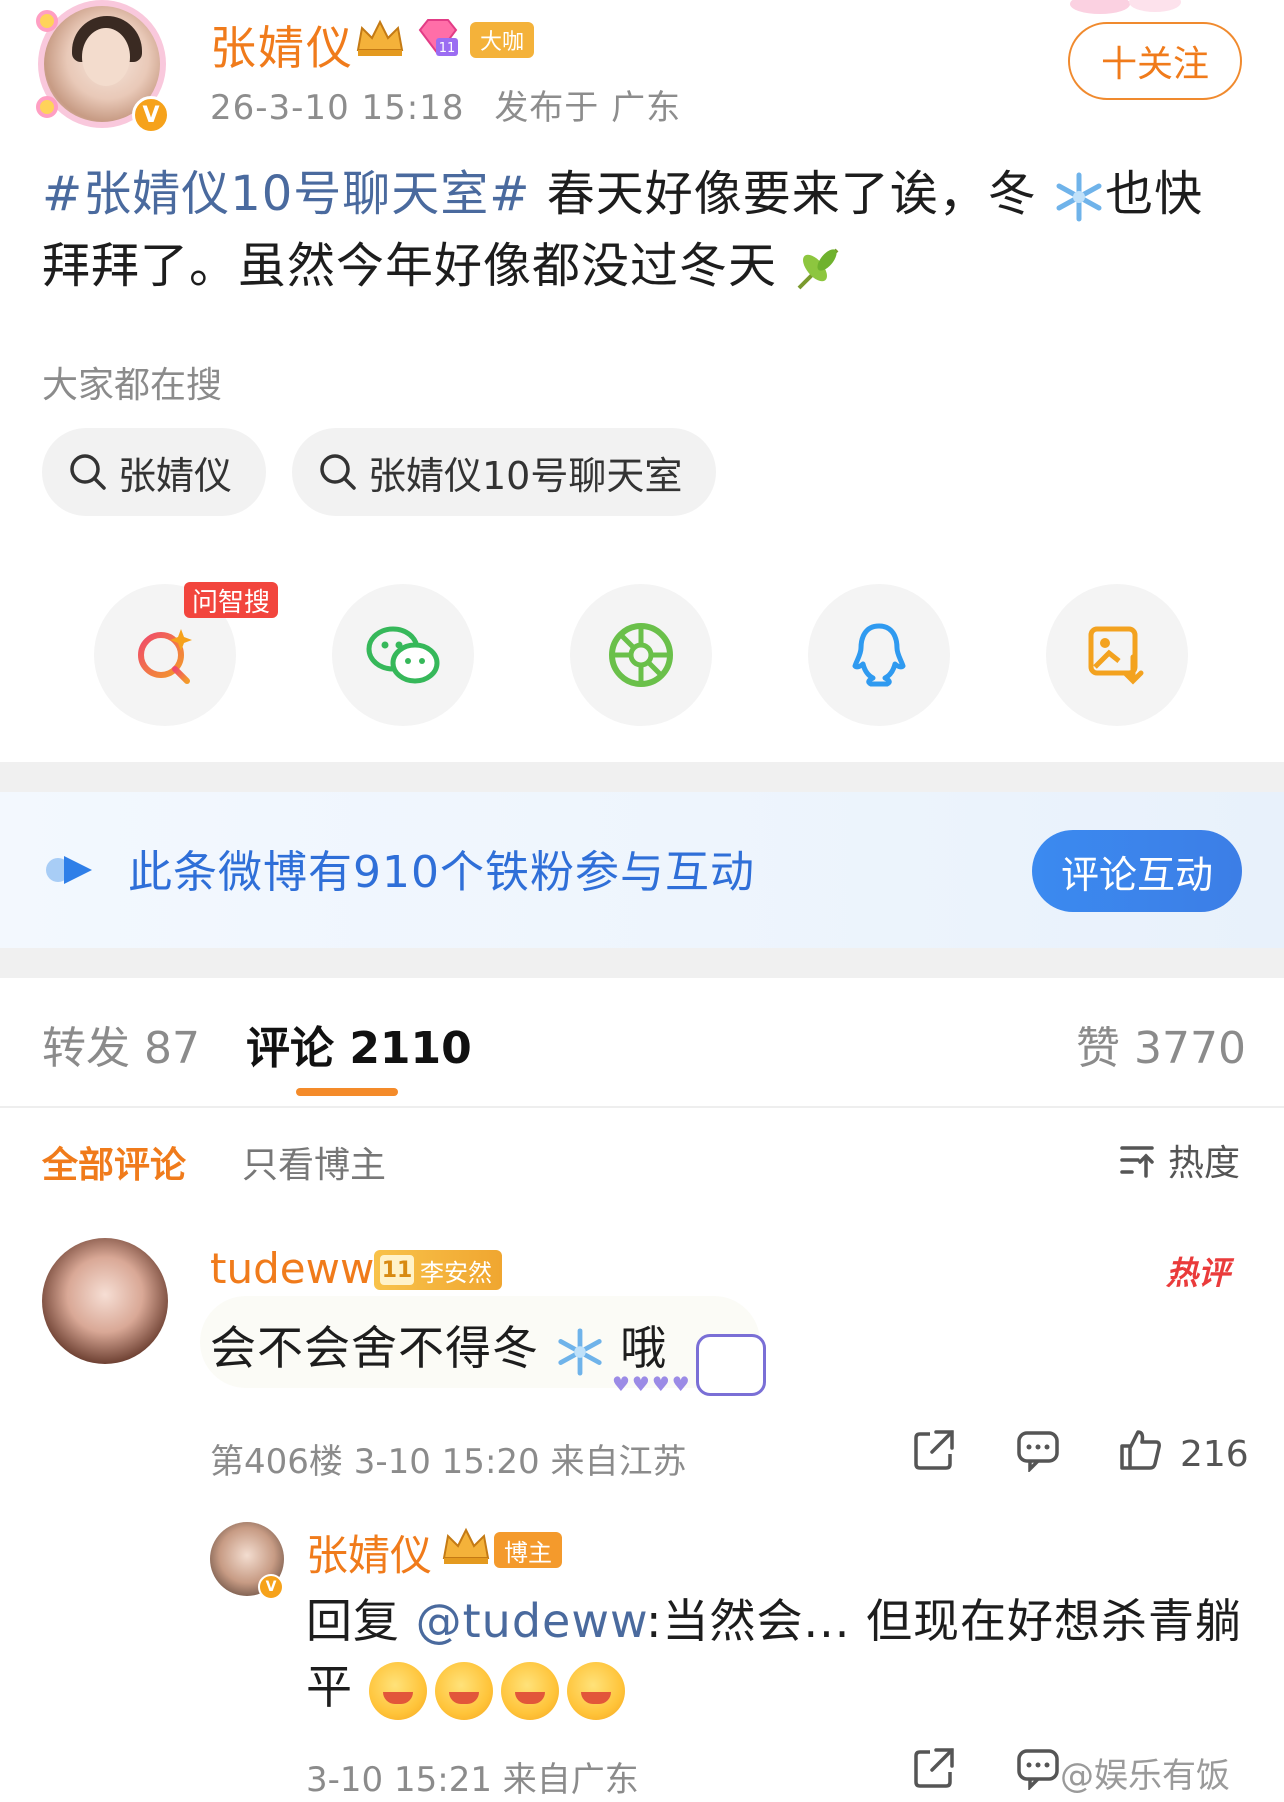  I want to click on post-meta: 26-3-10 15:18 发布于 广东, so click(445, 104).